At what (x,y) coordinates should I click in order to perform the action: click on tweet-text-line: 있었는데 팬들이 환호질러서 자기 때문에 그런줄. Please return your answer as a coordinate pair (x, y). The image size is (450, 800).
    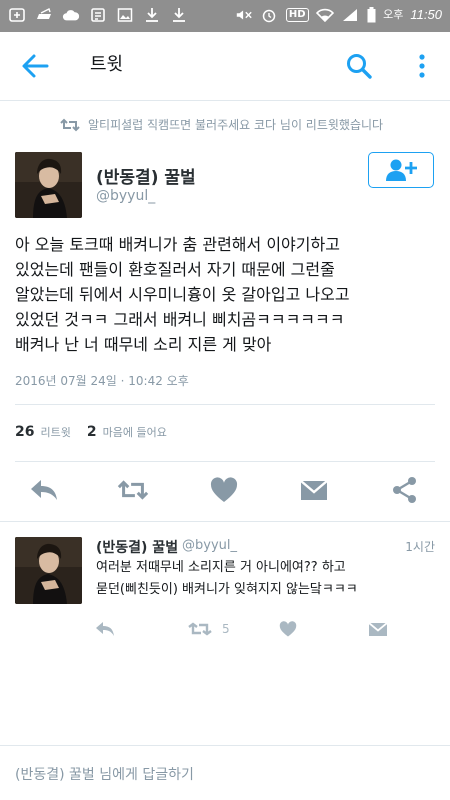
    Looking at the image, I should click on (175, 269).